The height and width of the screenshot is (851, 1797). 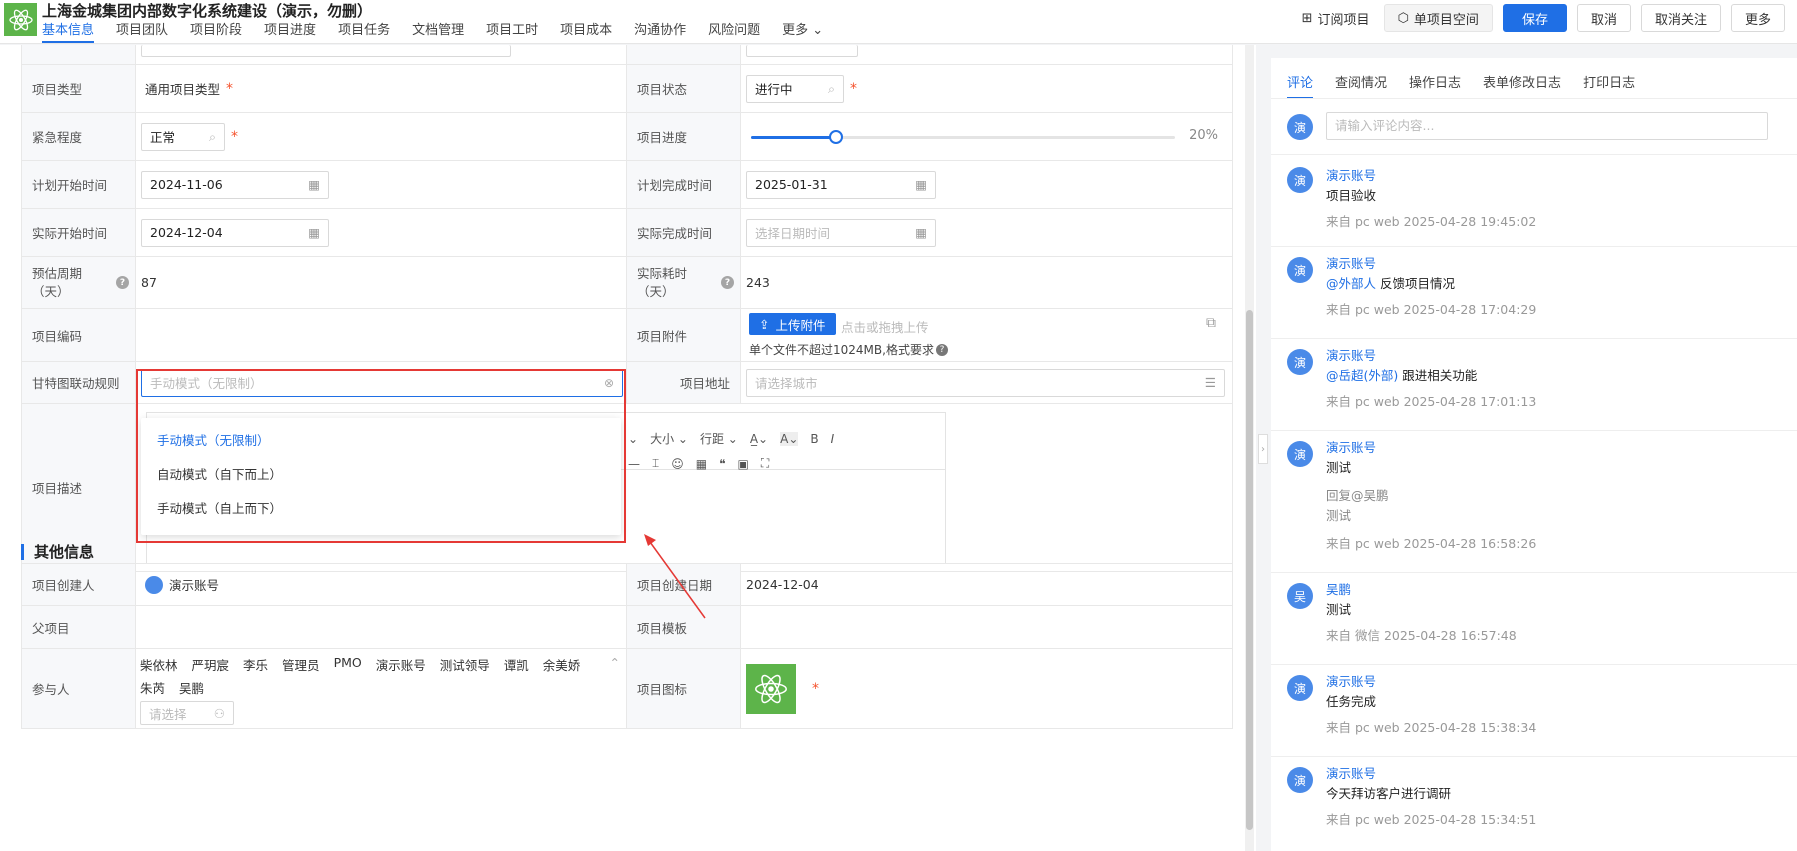 What do you see at coordinates (1362, 375) in the screenshot?
I see `comment-mention: @岳超(外部)` at bounding box center [1362, 375].